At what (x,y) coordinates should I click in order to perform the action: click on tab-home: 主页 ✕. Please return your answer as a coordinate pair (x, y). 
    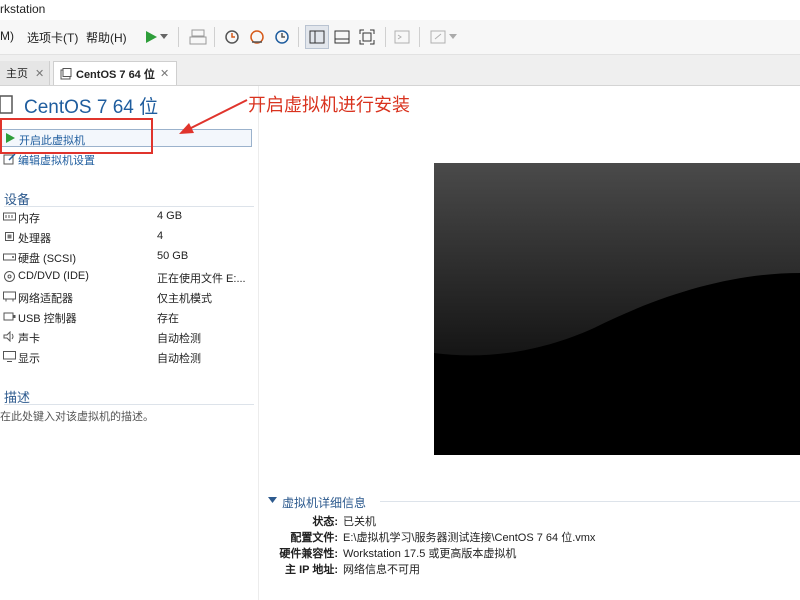
    Looking at the image, I should click on (25, 73).